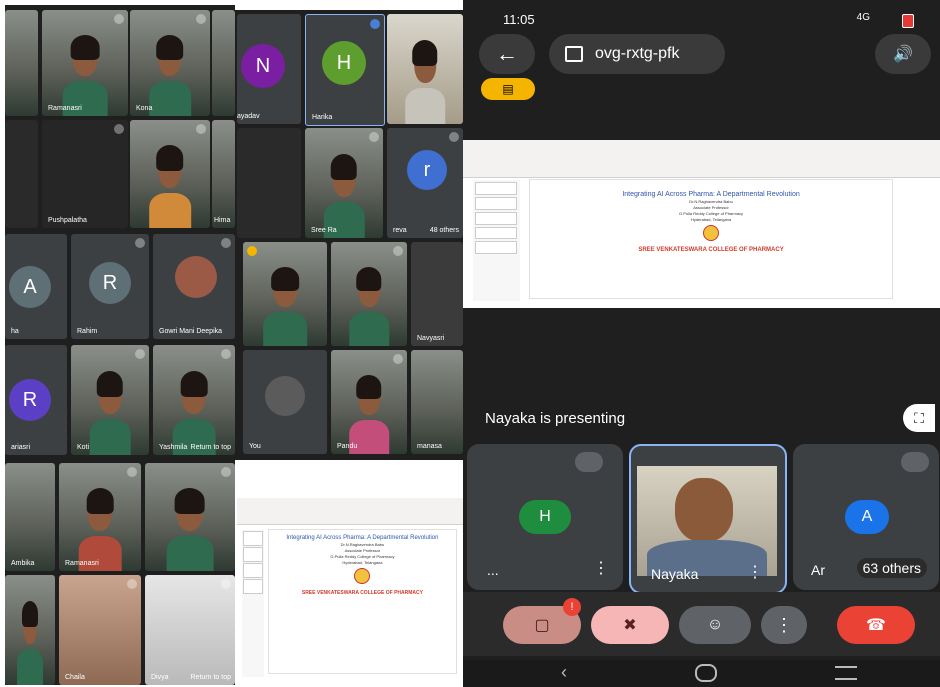 This screenshot has height=687, width=940. I want to click on more-options-button: ⋮, so click(784, 625).